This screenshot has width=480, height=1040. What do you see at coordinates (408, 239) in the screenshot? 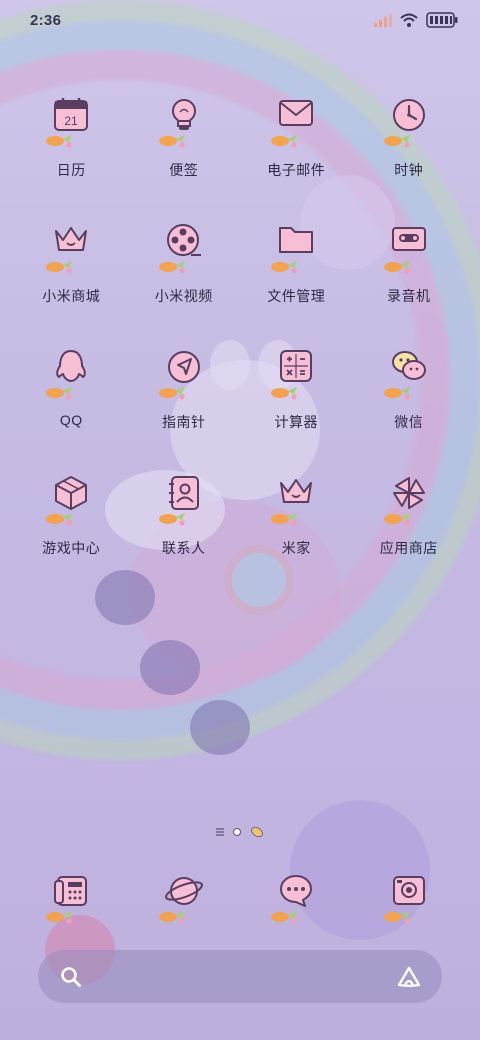
I see `cassette-icon` at bounding box center [408, 239].